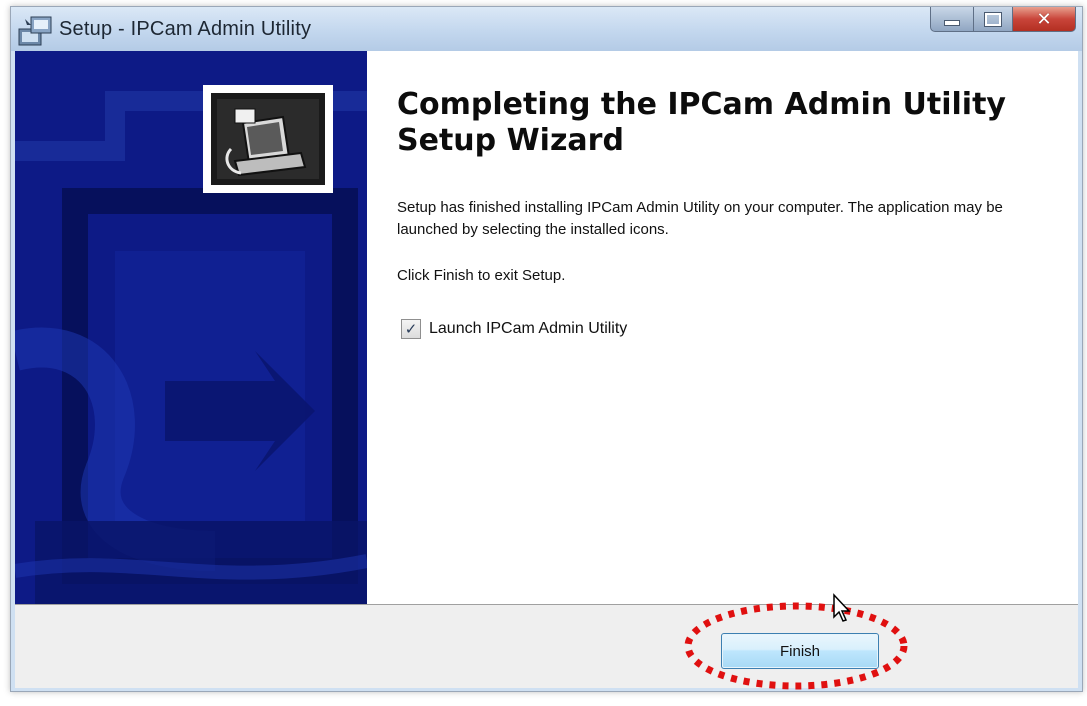  I want to click on computer-install-icon, so click(268, 139).